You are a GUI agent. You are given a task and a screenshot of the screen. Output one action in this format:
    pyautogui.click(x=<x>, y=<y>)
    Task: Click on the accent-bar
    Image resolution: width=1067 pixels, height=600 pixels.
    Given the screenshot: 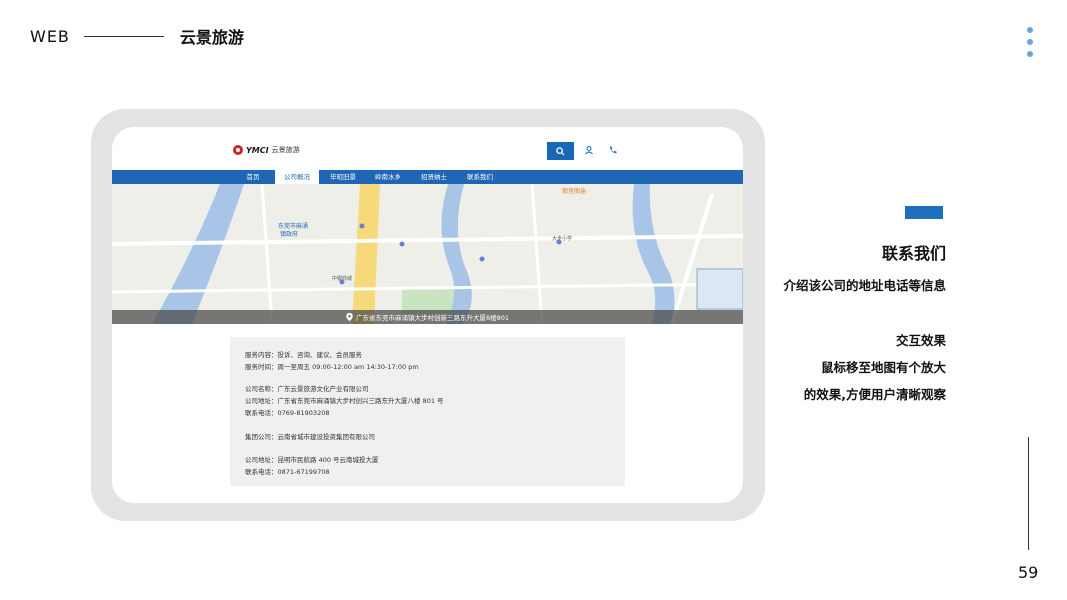 What is the action you would take?
    pyautogui.click(x=924, y=212)
    